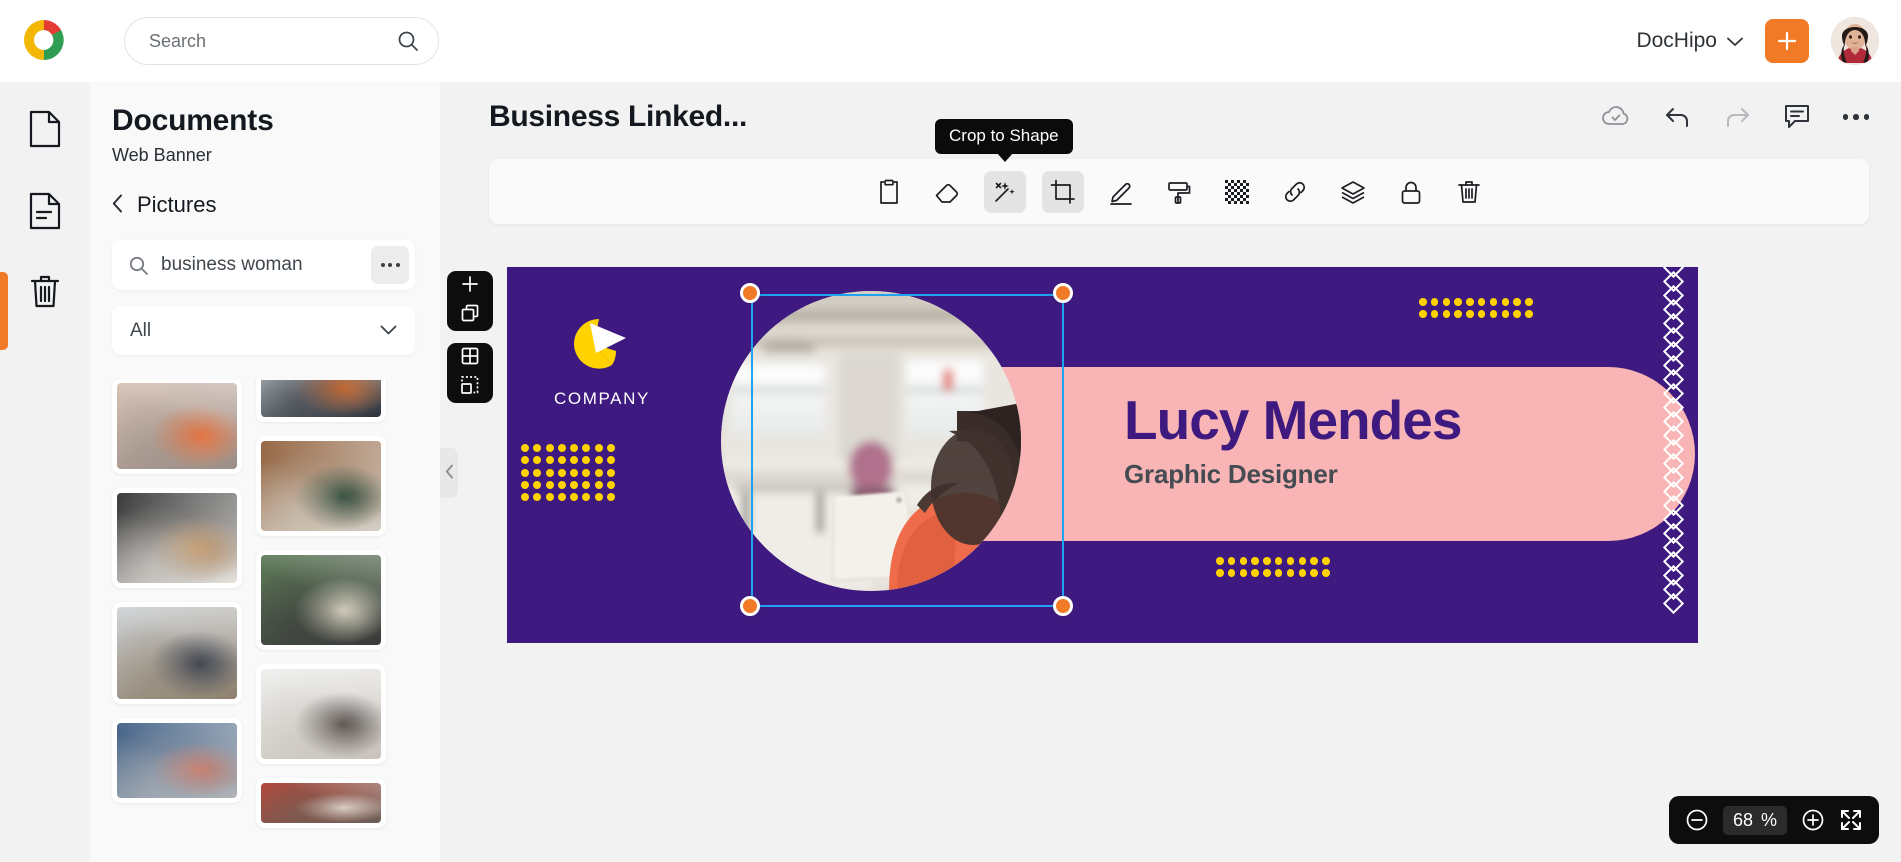  Describe the element at coordinates (750, 606) in the screenshot. I see `resize-handle-bottom-left` at that location.